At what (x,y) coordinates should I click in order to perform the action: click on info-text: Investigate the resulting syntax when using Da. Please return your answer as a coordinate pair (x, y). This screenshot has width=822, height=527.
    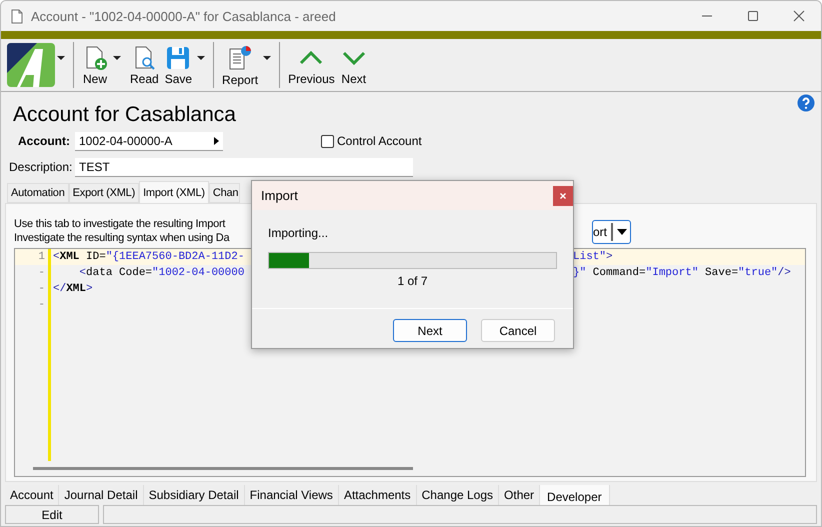
    Looking at the image, I should click on (122, 238).